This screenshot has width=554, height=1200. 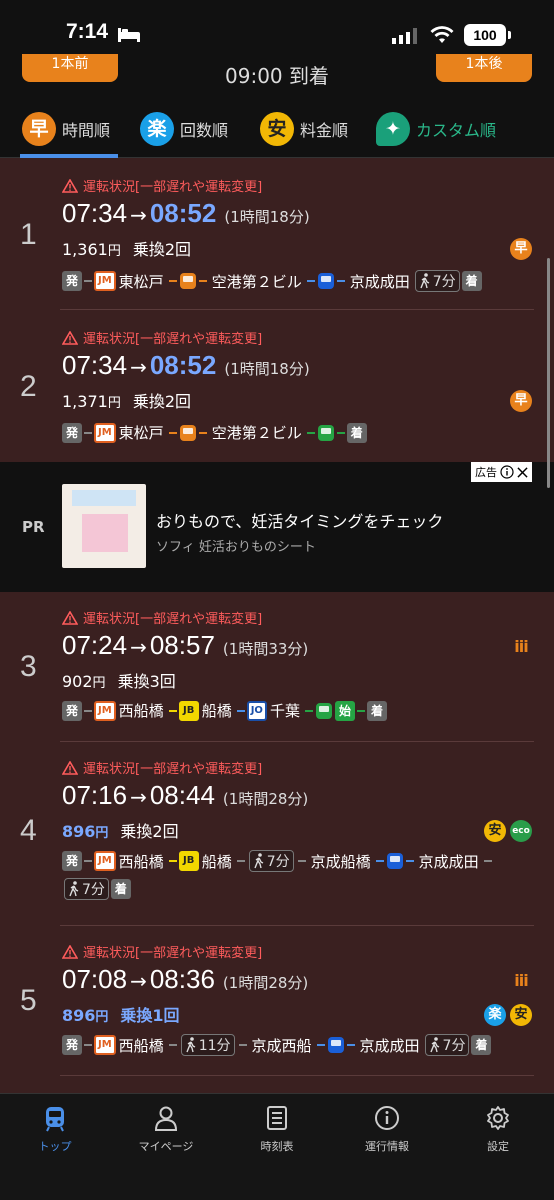 I want to click on tab-label: マイページ, so click(x=166, y=1146).